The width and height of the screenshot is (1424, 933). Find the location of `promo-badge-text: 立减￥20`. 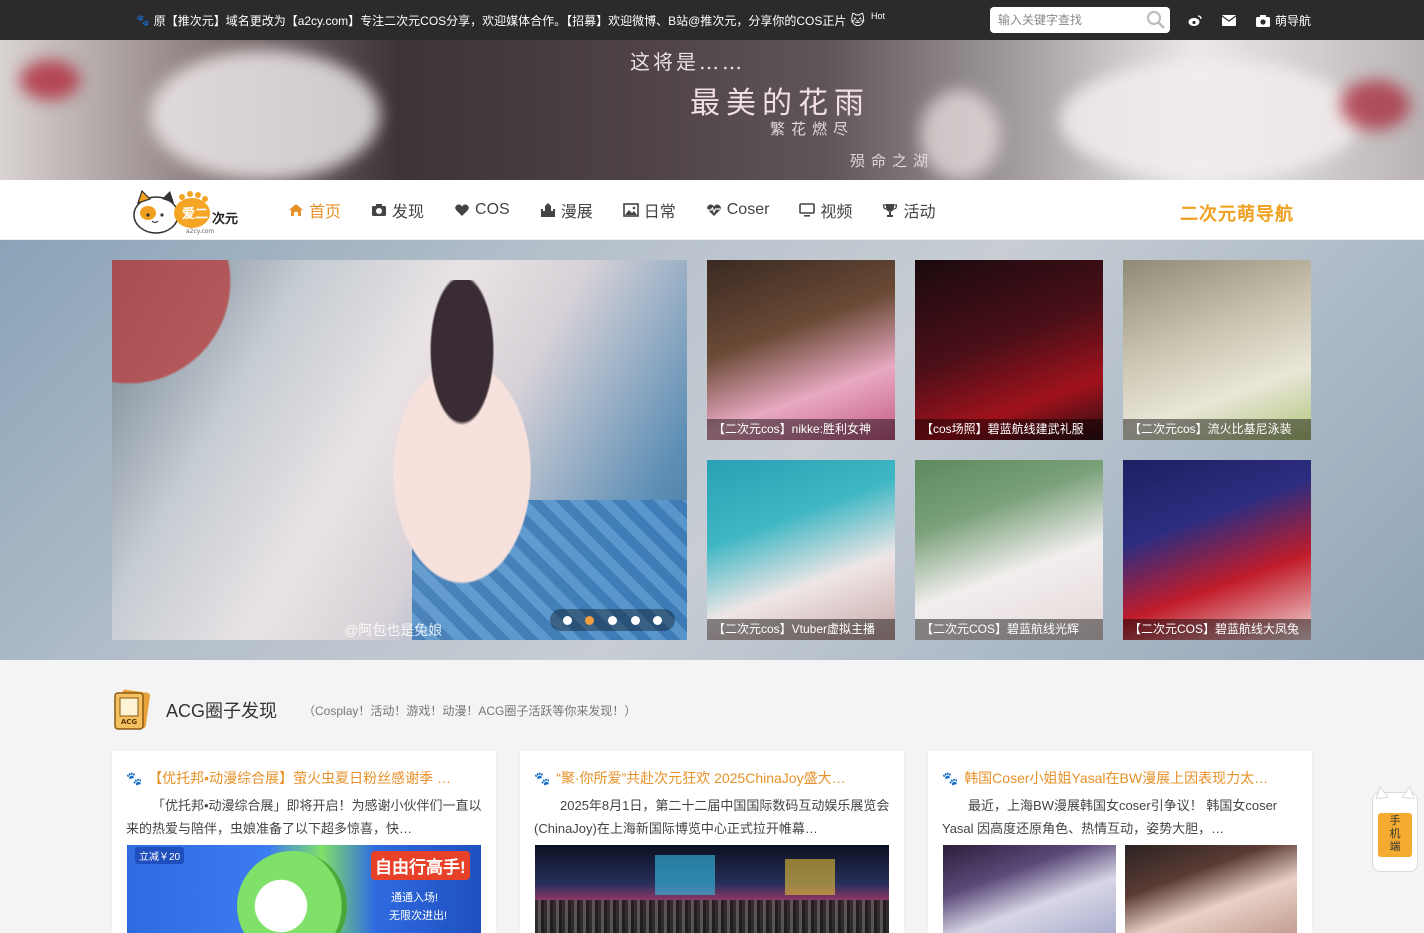

promo-badge-text: 立减￥20 is located at coordinates (160, 857).